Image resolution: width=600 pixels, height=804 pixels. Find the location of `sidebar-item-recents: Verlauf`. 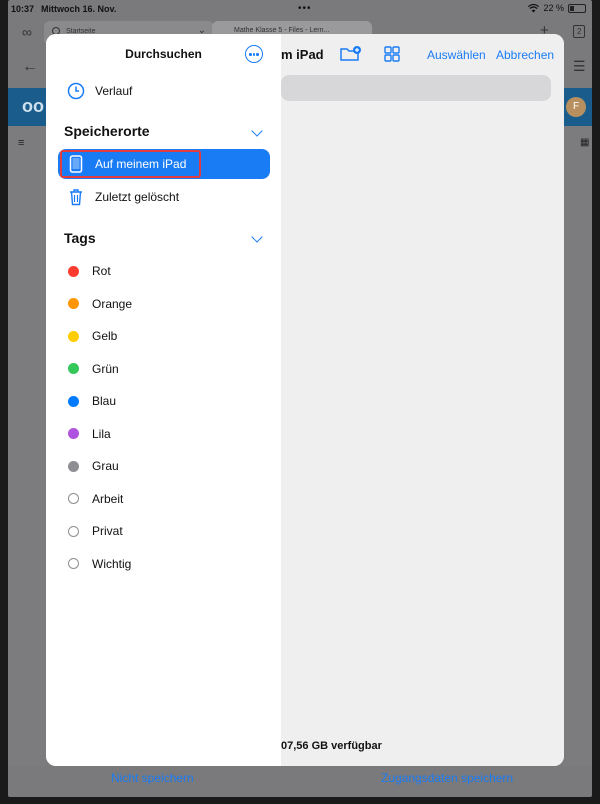

sidebar-item-recents: Verlauf is located at coordinates (164, 91).